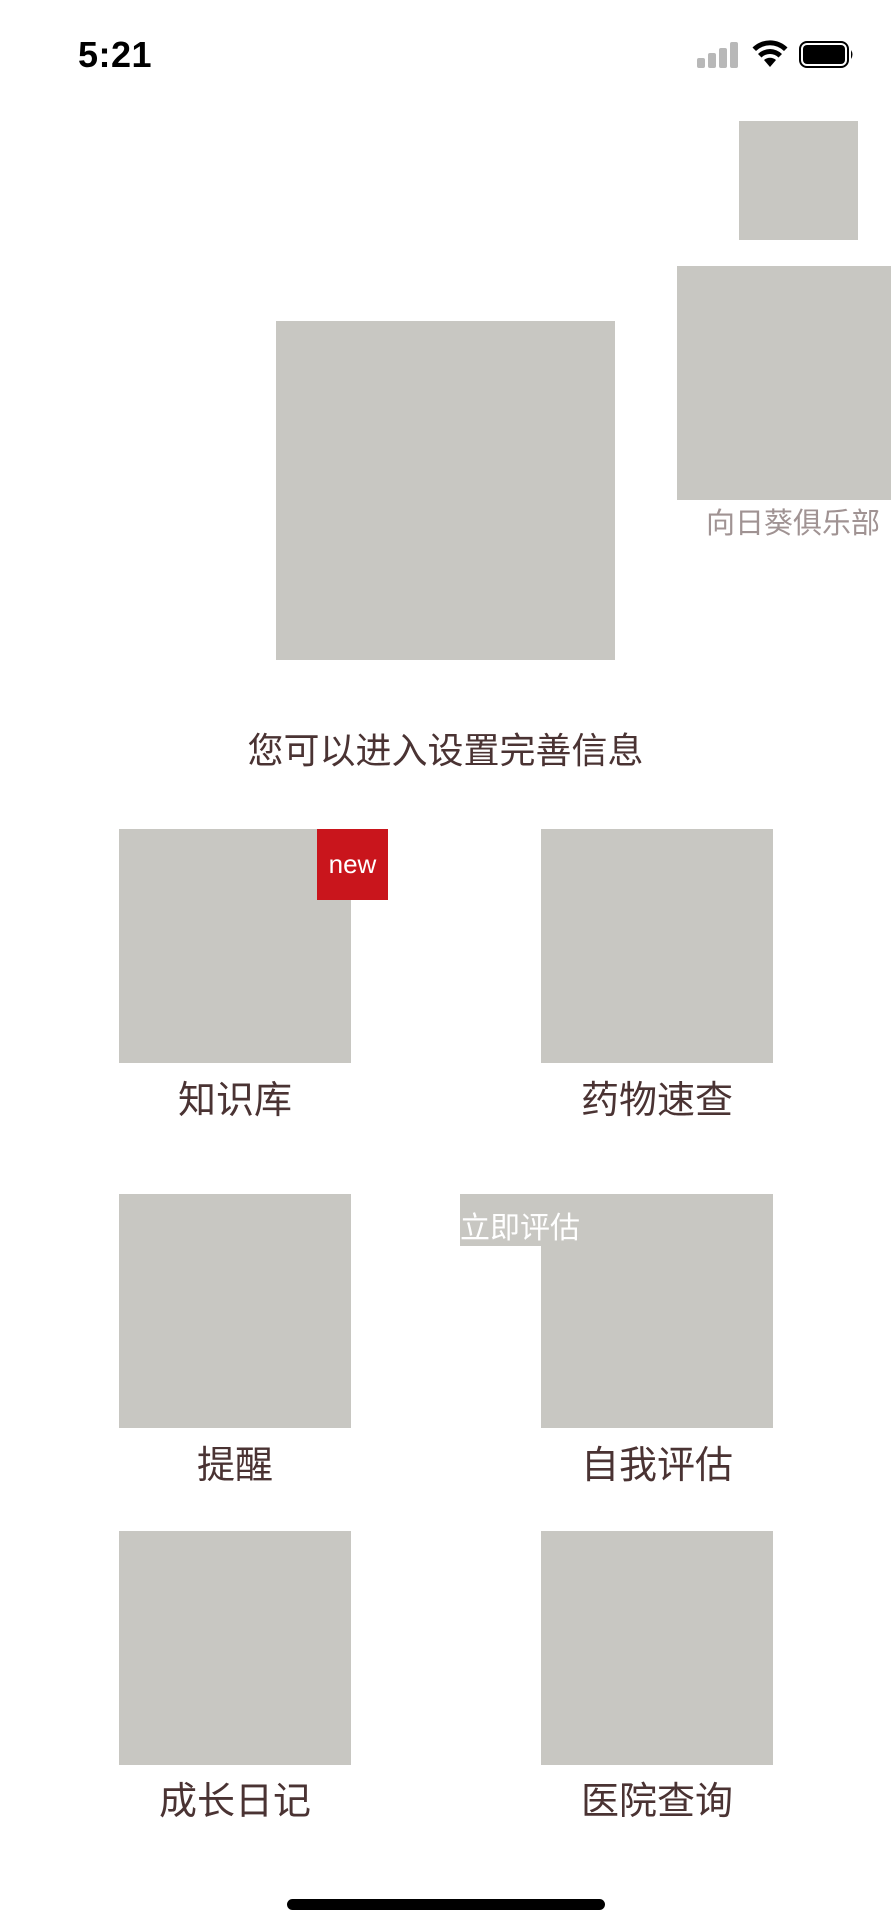 The width and height of the screenshot is (891, 1929). I want to click on status-time: 5:21, so click(115, 54).